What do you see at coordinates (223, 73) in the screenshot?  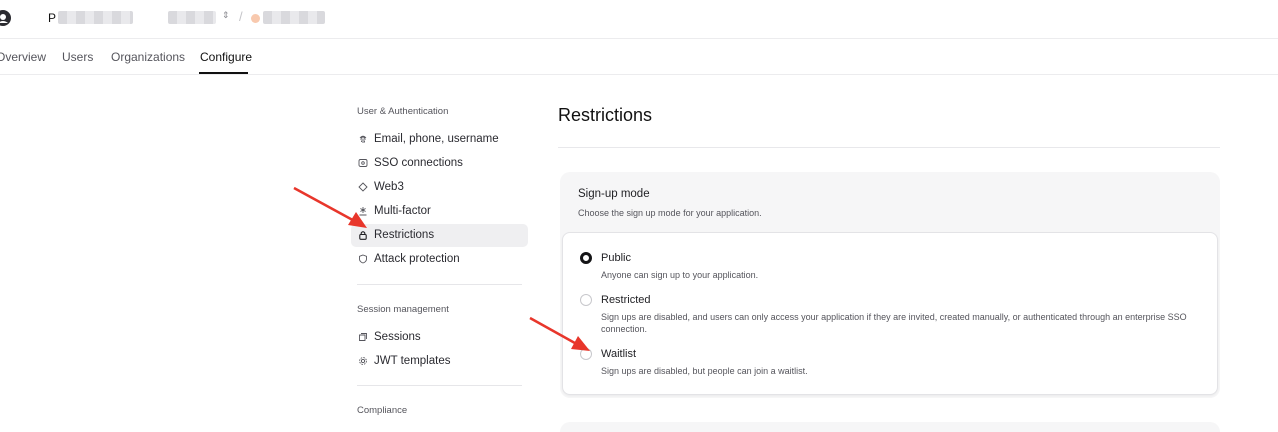 I see `active-tab-indicator` at bounding box center [223, 73].